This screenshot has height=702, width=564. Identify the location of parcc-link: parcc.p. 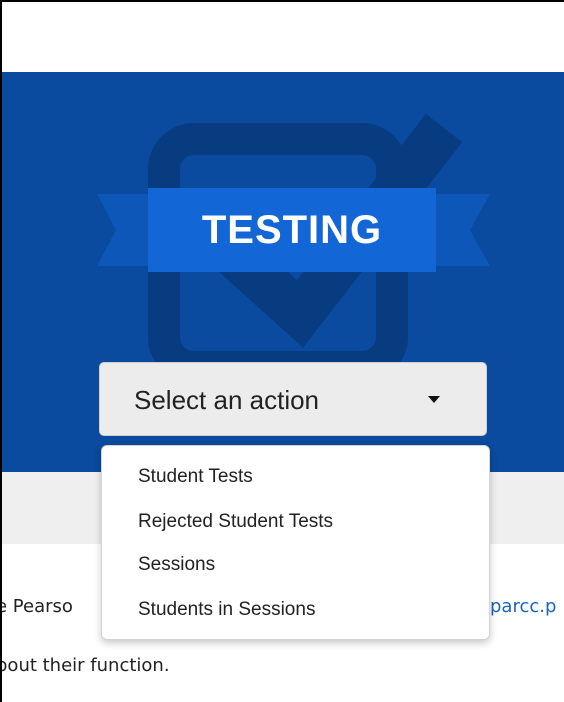
(523, 606).